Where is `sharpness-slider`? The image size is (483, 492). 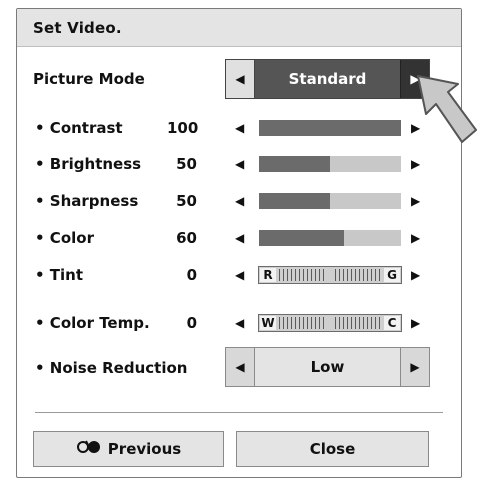
sharpness-slider is located at coordinates (330, 201).